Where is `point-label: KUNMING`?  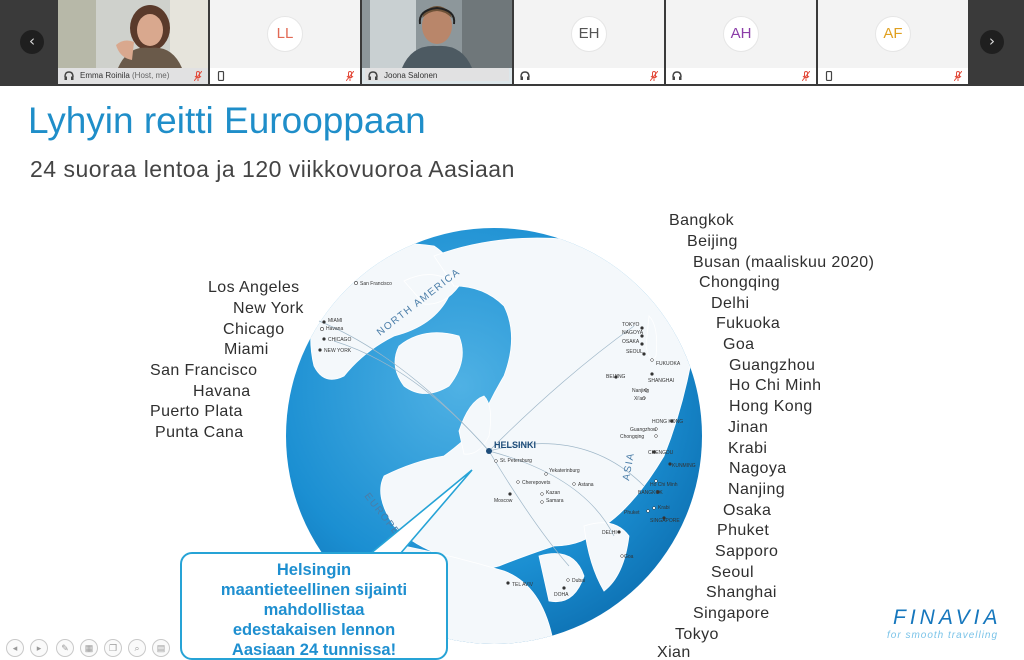
point-label: KUNMING is located at coordinates (684, 466).